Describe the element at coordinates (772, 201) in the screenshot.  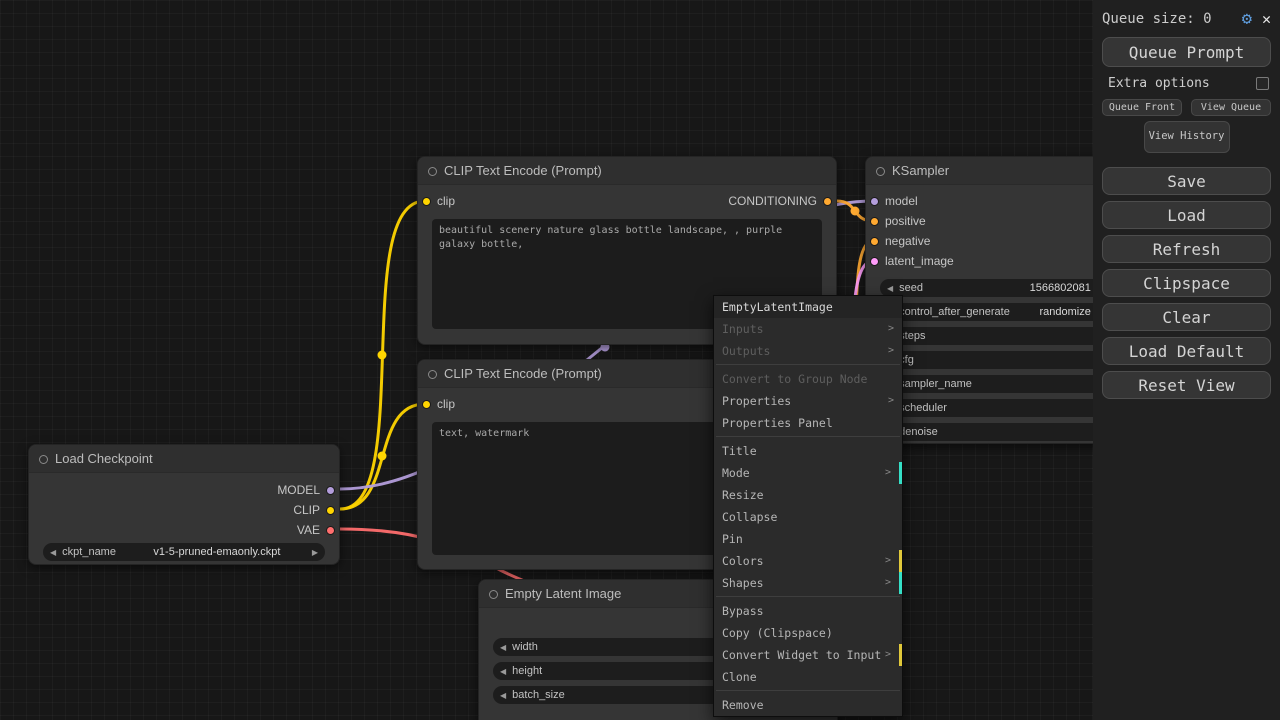
I see `slot-label: CONDITIONING` at that location.